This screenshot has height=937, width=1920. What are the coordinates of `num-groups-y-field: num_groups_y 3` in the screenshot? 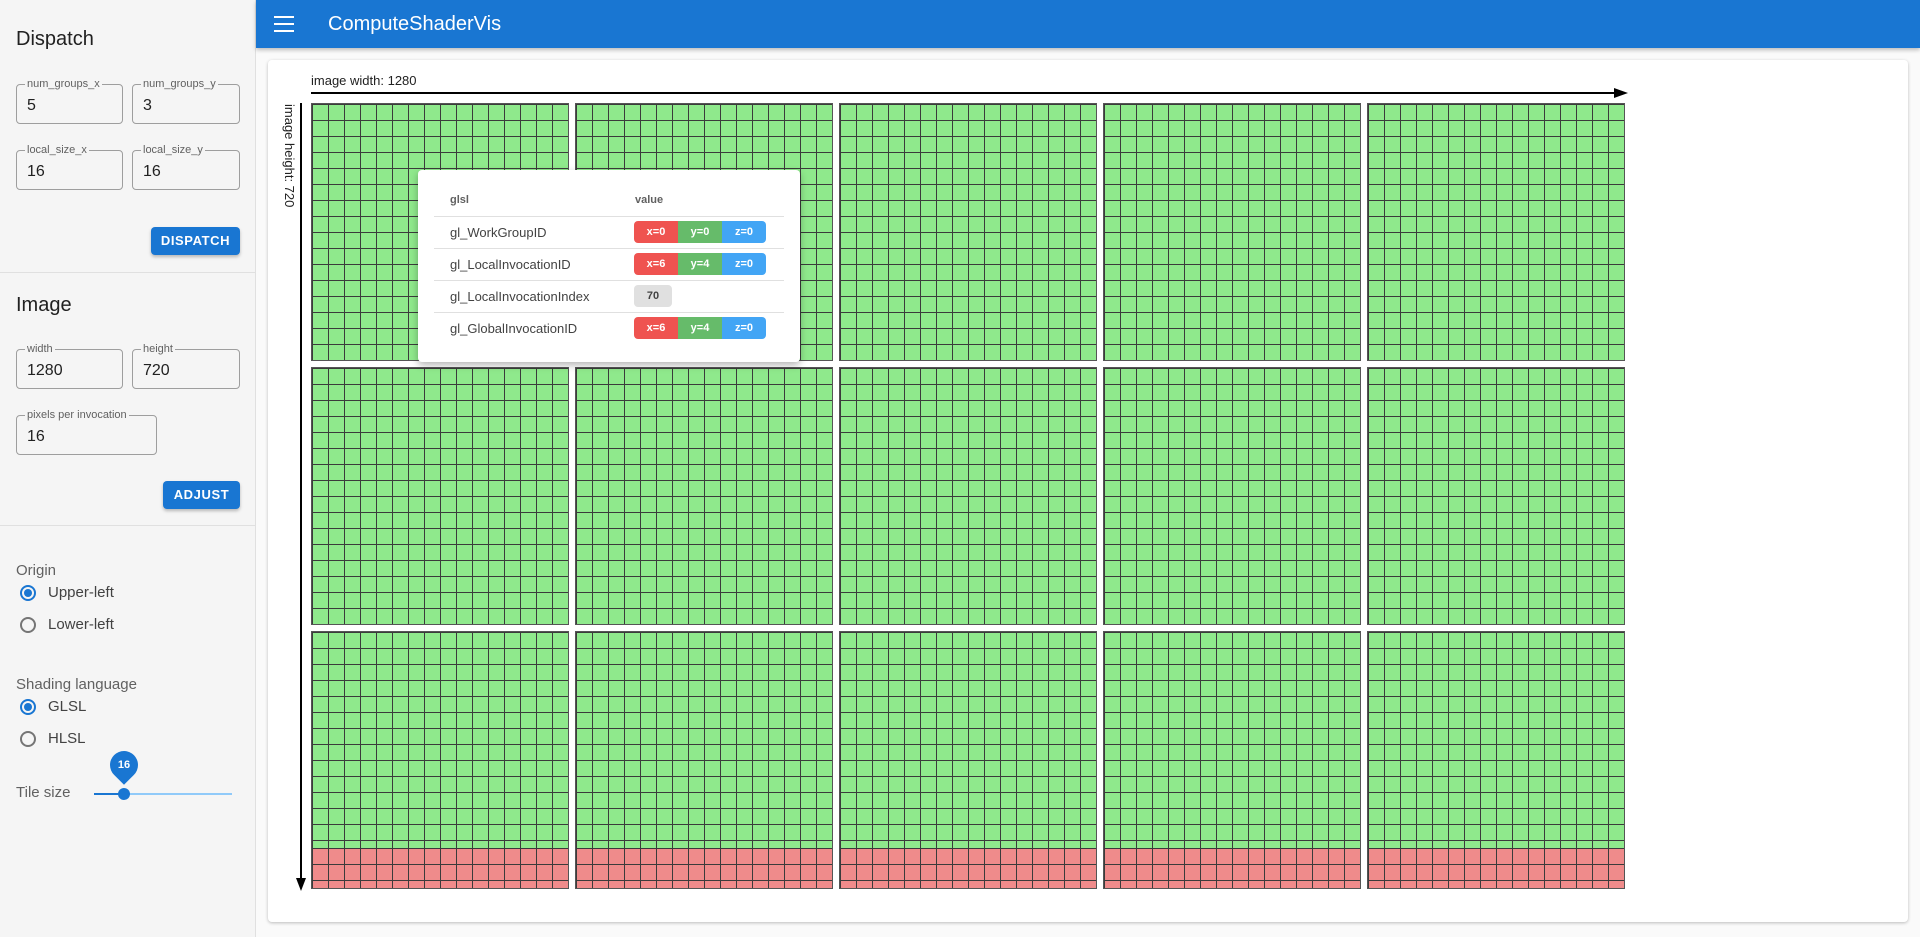 It's located at (186, 101).